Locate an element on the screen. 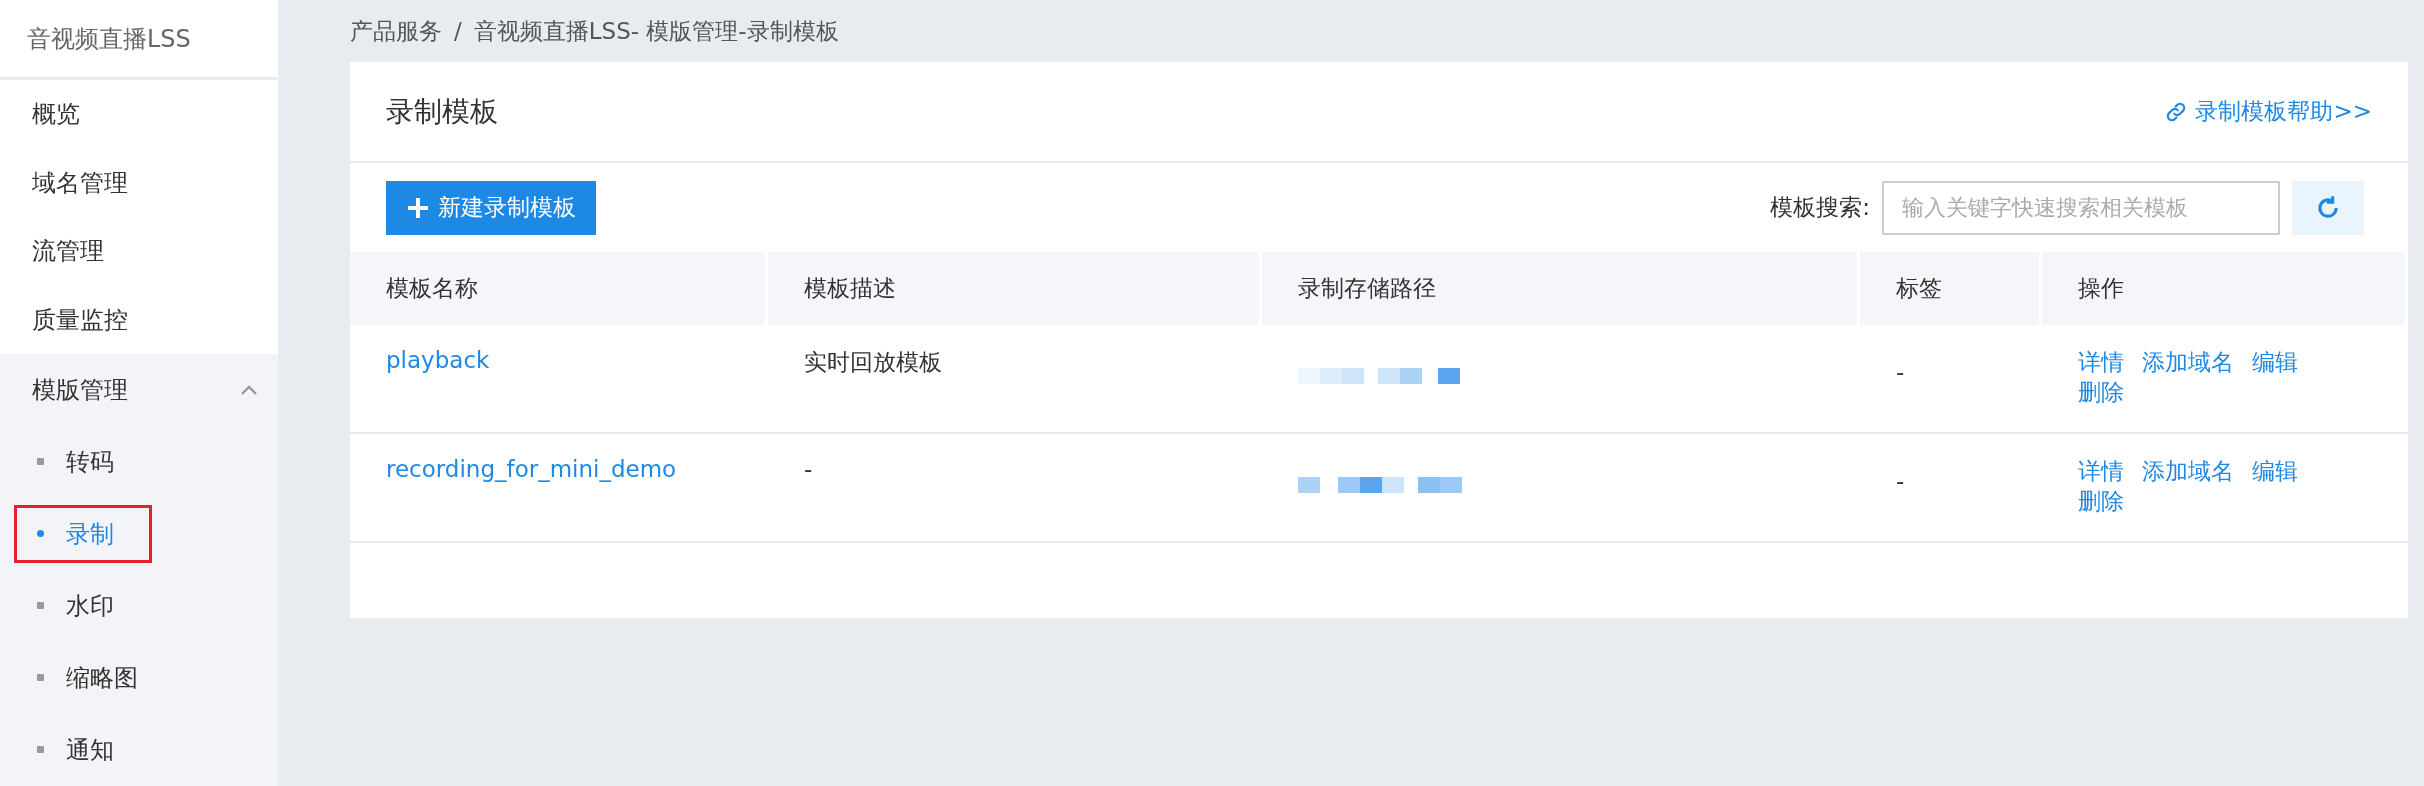  table-cell: 实时回放模板 is located at coordinates (873, 362).